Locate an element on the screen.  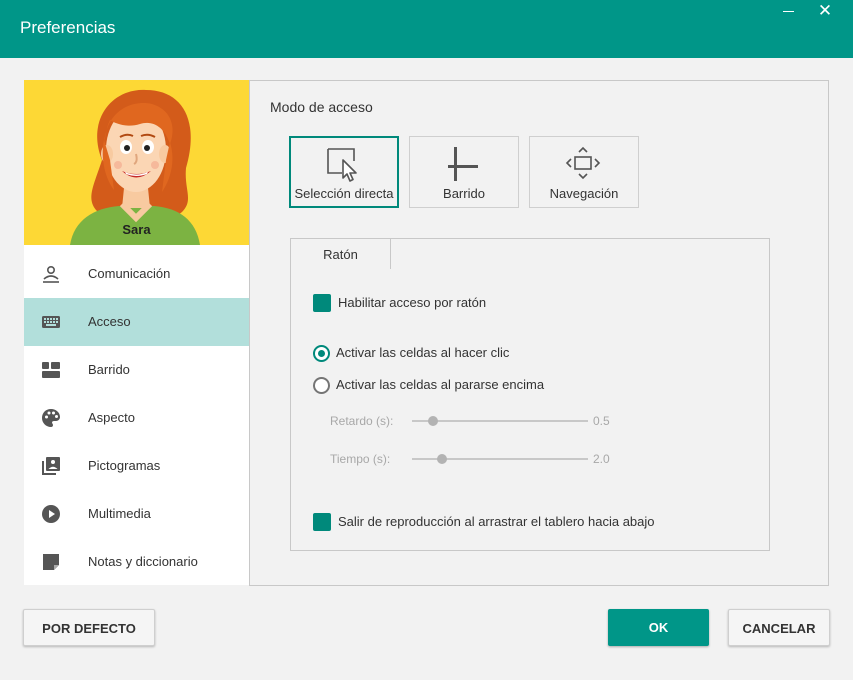
close-button: ✕ is located at coordinates (825, 12).